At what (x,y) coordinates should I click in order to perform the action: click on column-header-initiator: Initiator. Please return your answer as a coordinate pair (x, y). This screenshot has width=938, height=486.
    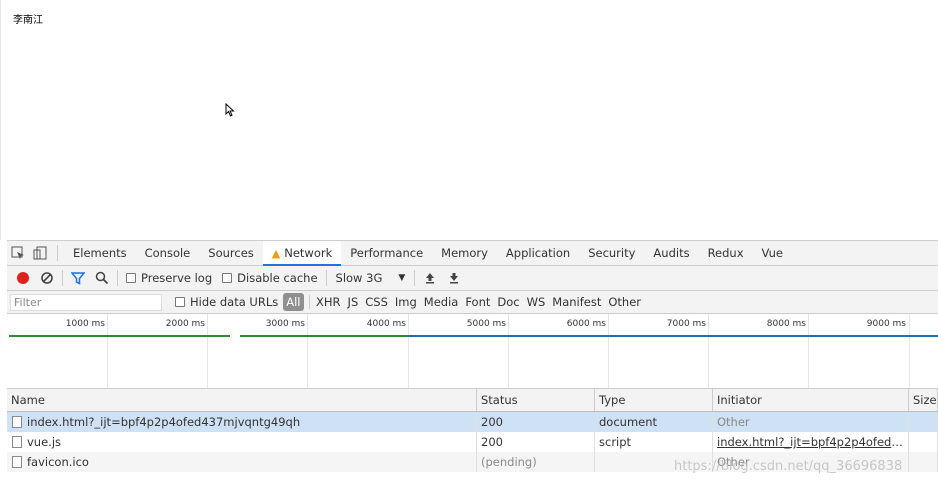
    Looking at the image, I should click on (811, 400).